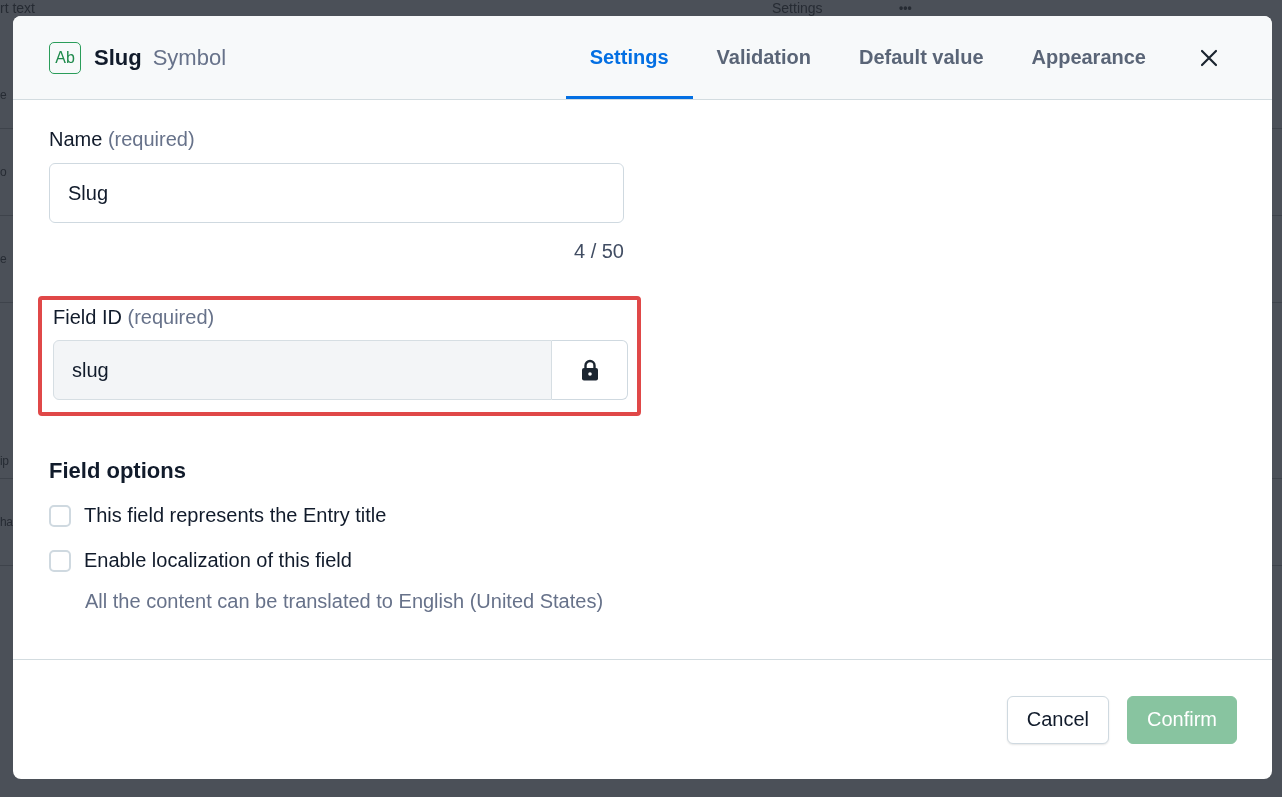 This screenshot has width=1282, height=797. Describe the element at coordinates (1088, 57) in the screenshot. I see `tab: Appearance` at that location.